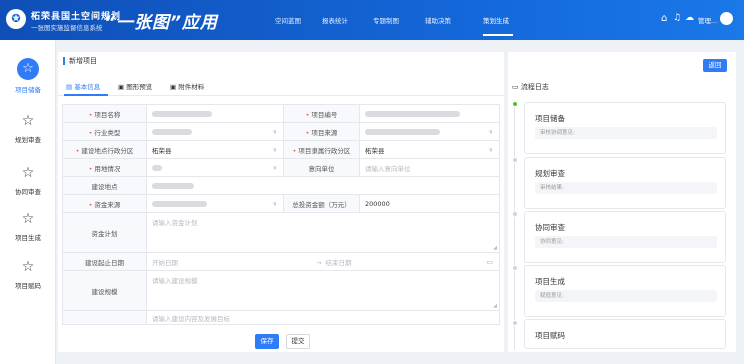  I want to click on fund-plan-textarea: 请输入资金计划 ◢, so click(323, 232).